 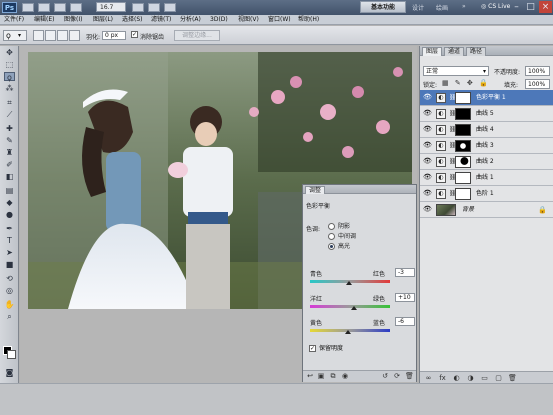 What do you see at coordinates (9, 176) in the screenshot?
I see `eraser-tool-icon: ◧` at bounding box center [9, 176].